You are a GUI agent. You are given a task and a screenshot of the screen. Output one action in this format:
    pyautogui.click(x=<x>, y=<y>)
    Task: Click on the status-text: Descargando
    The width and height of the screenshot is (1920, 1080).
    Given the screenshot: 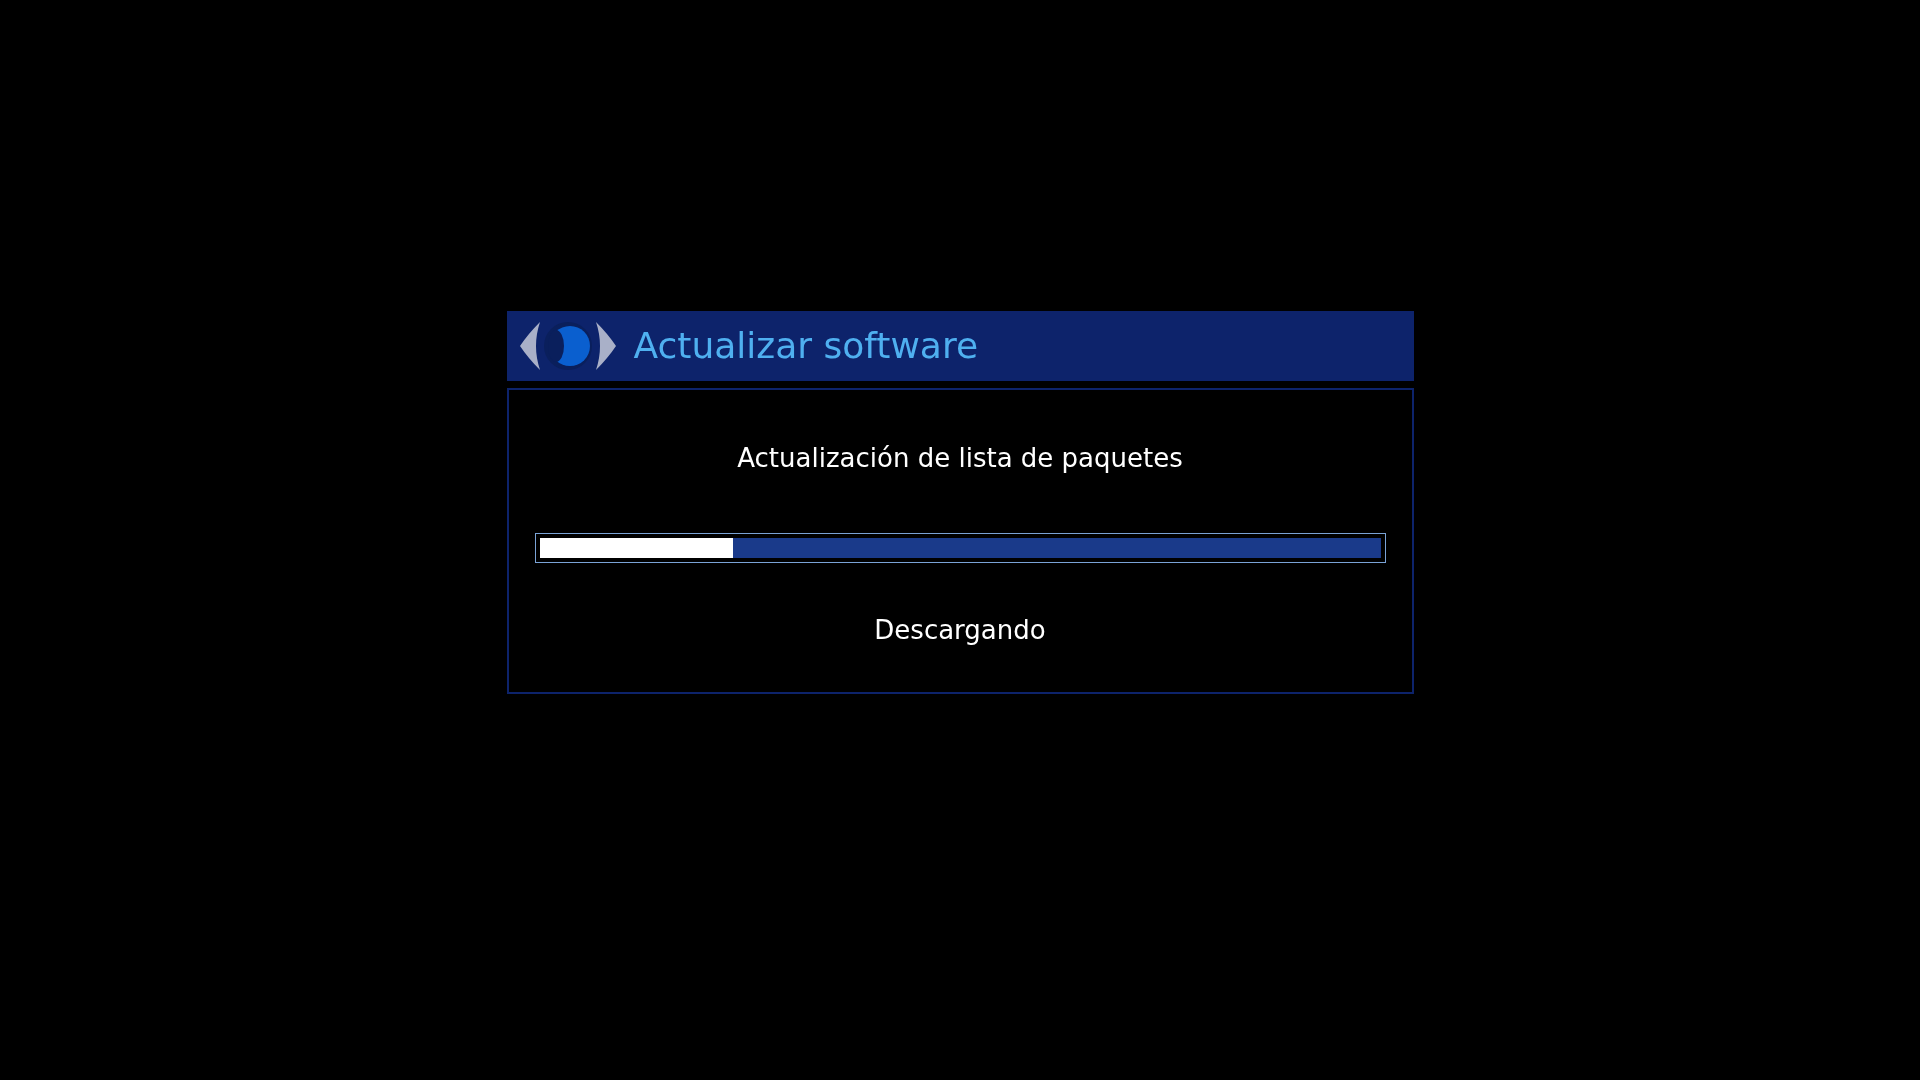 What is the action you would take?
    pyautogui.click(x=960, y=630)
    